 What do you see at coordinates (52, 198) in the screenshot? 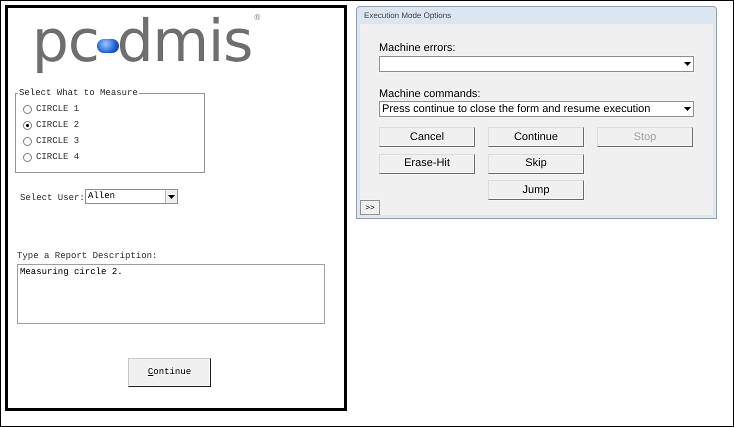
I see `field-label: Select User:` at bounding box center [52, 198].